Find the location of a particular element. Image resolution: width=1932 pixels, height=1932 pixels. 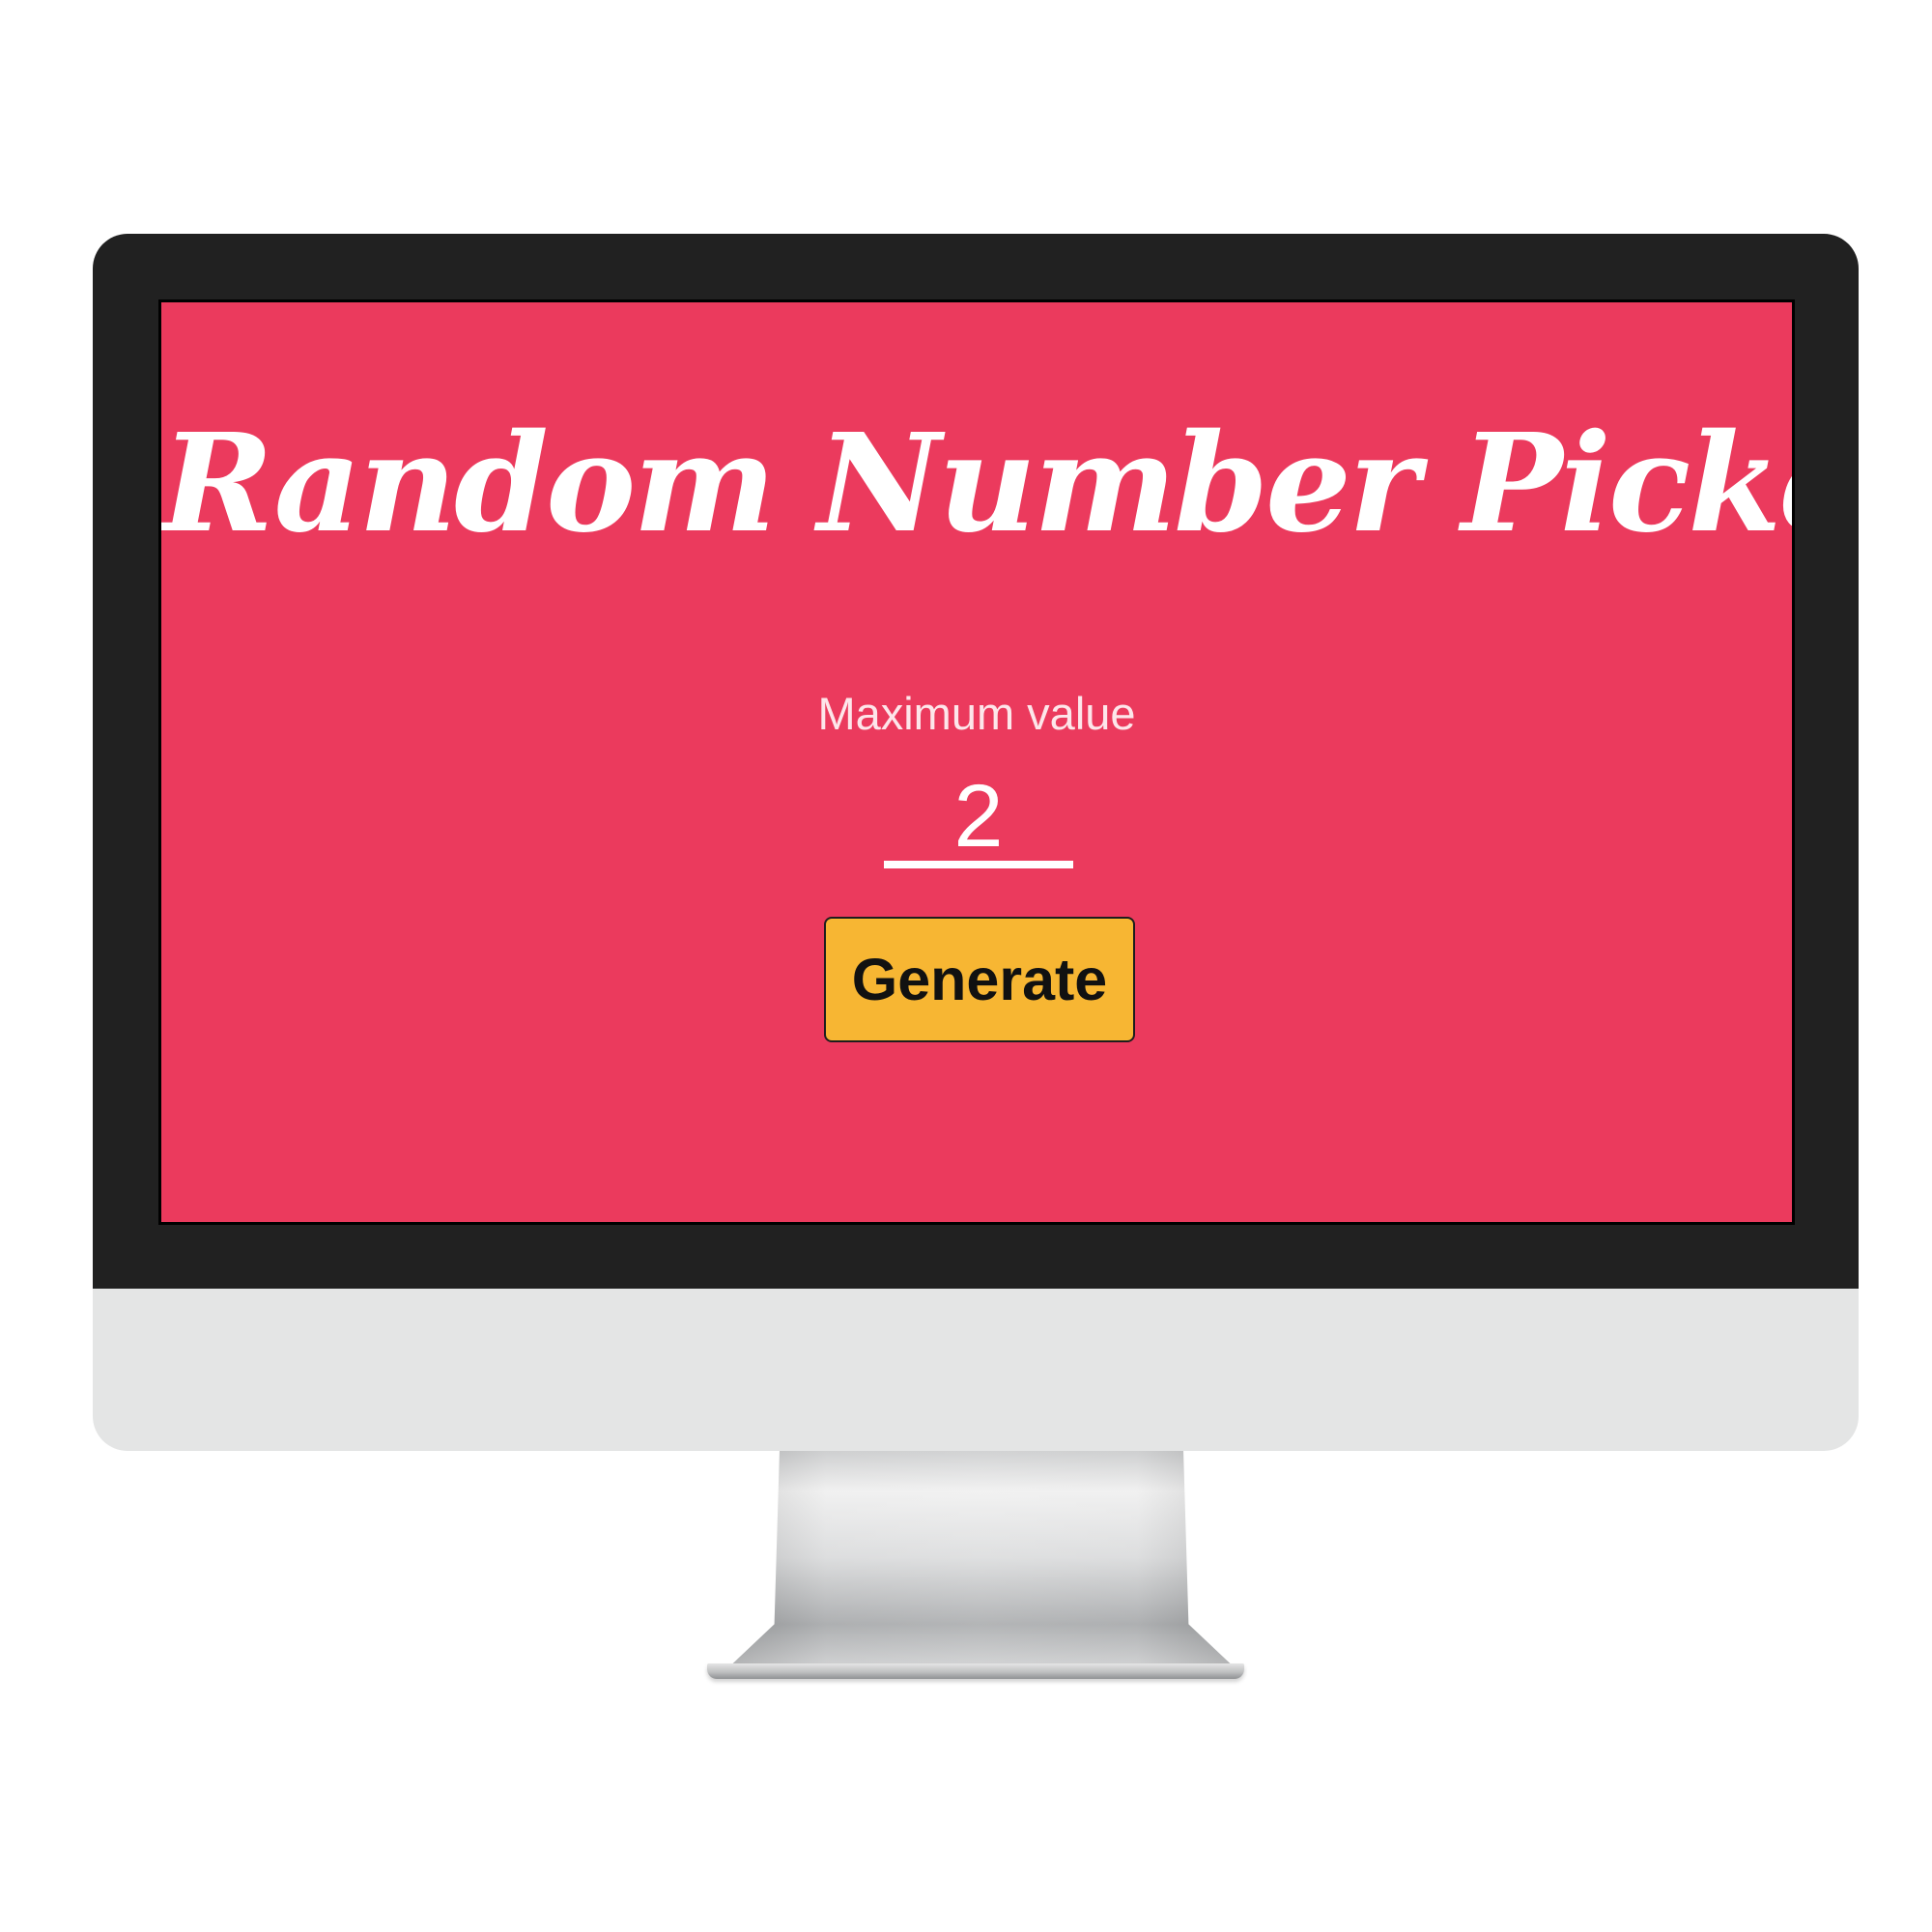

monitor-stand-base is located at coordinates (975, 1671).